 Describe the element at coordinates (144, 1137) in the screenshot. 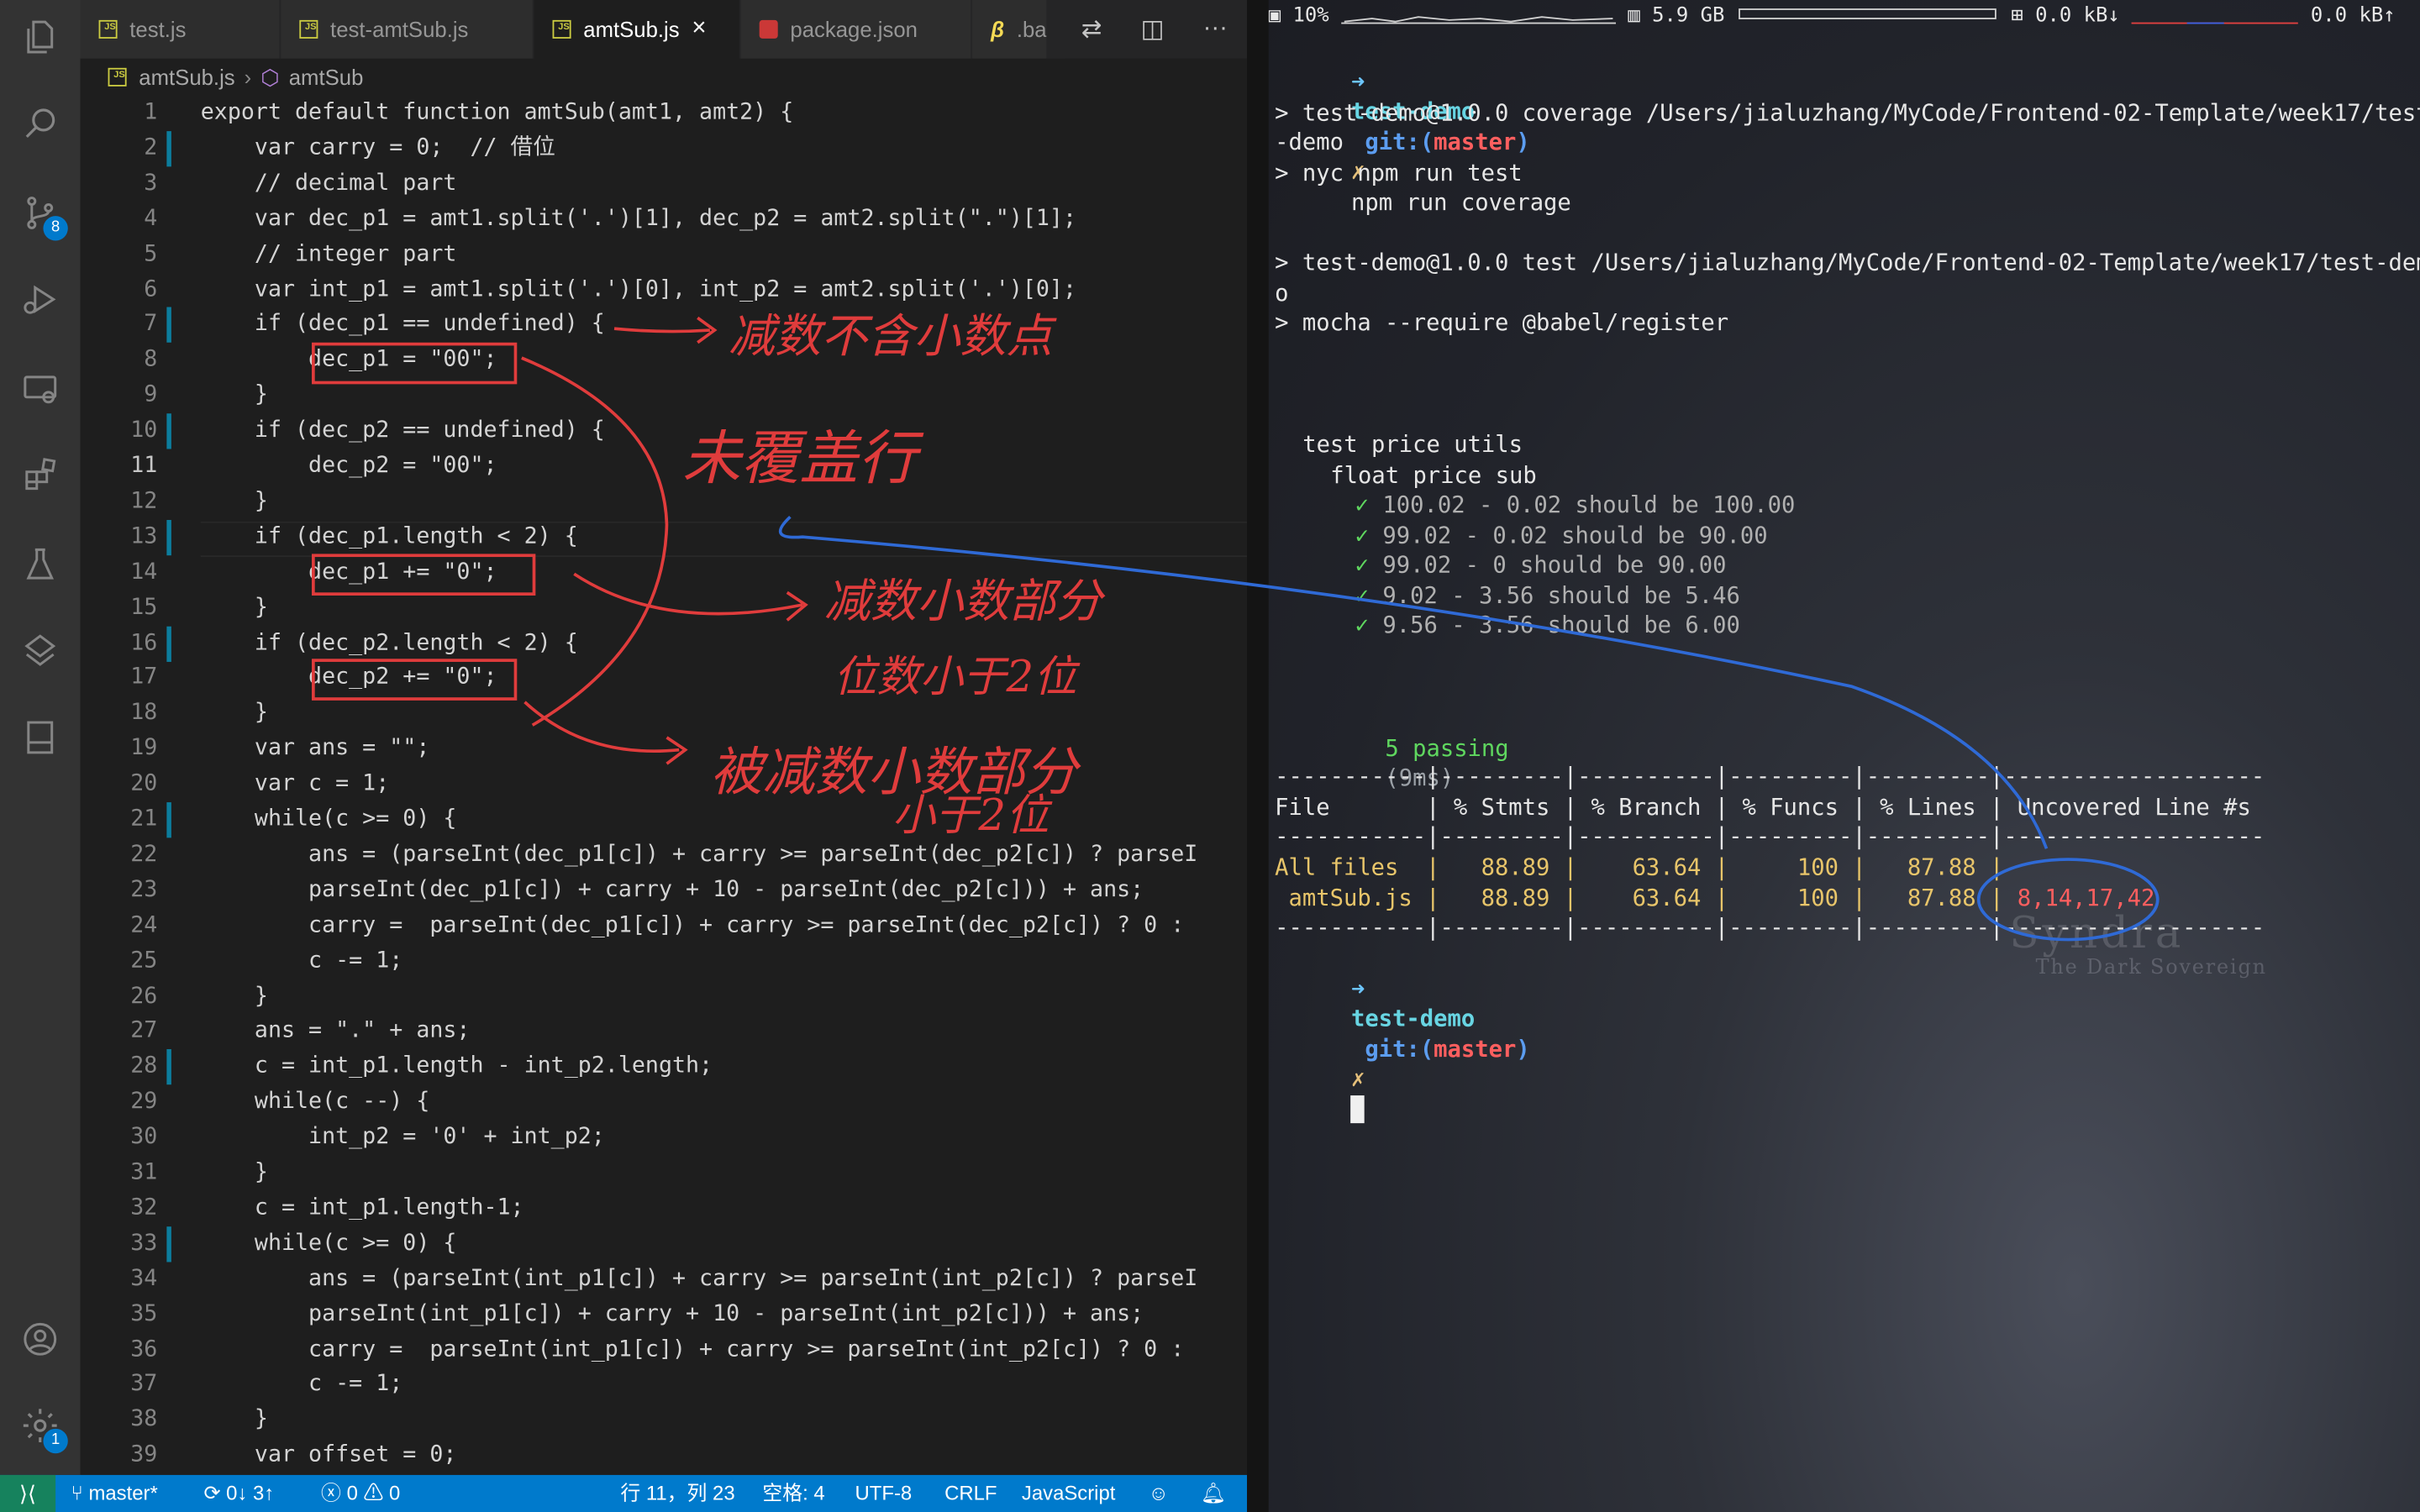

I see `line-number: 30` at that location.